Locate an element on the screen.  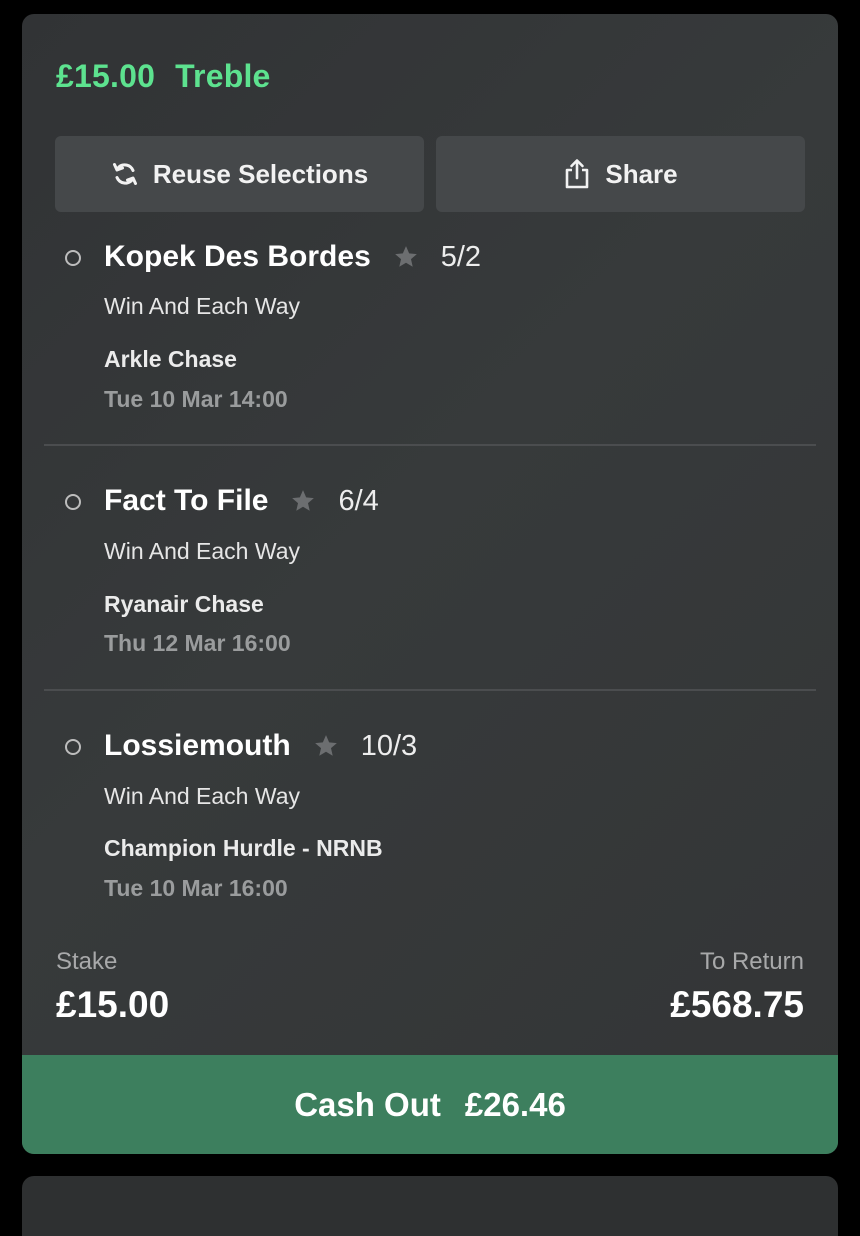
refresh-icon is located at coordinates (125, 174).